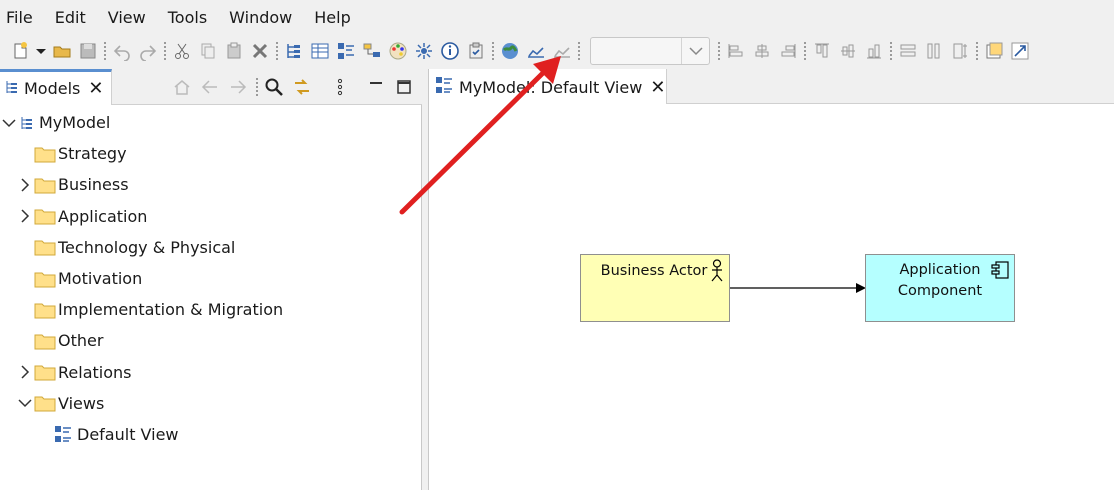  Describe the element at coordinates (81, 403) in the screenshot. I see `tree-item-label: Views` at that location.